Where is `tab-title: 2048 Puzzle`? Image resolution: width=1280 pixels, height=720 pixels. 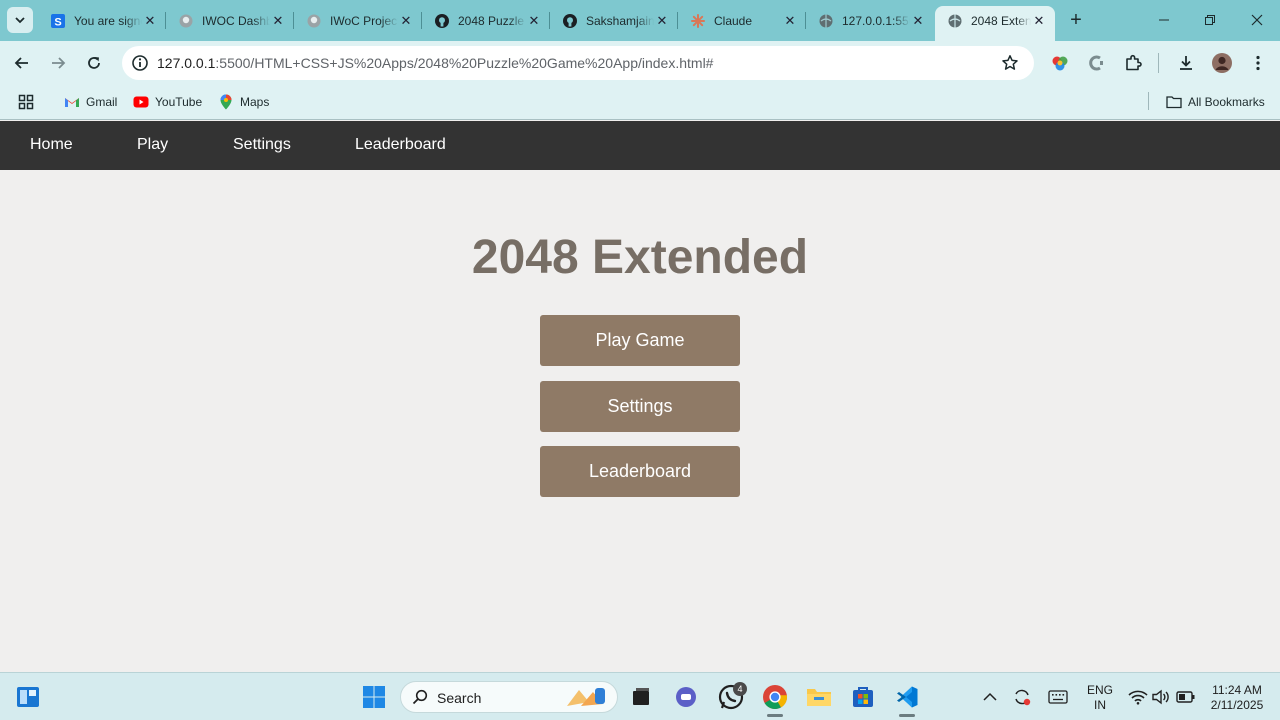 tab-title: 2048 Puzzle is located at coordinates (491, 20).